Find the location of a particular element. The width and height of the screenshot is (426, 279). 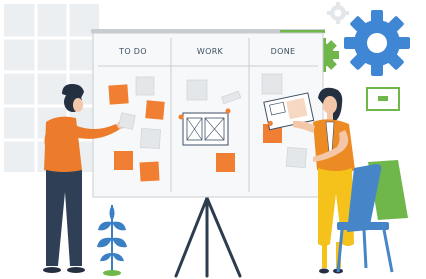

column-title-todo: TO DO is located at coordinates (132, 51).